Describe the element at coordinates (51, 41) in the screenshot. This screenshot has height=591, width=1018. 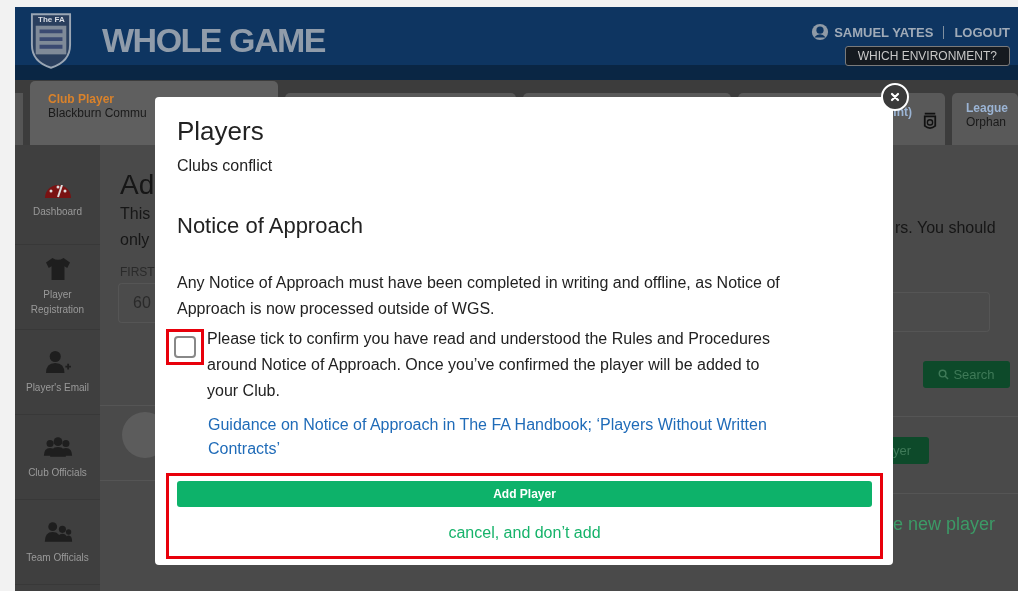
I see `shield-logo-icon` at that location.